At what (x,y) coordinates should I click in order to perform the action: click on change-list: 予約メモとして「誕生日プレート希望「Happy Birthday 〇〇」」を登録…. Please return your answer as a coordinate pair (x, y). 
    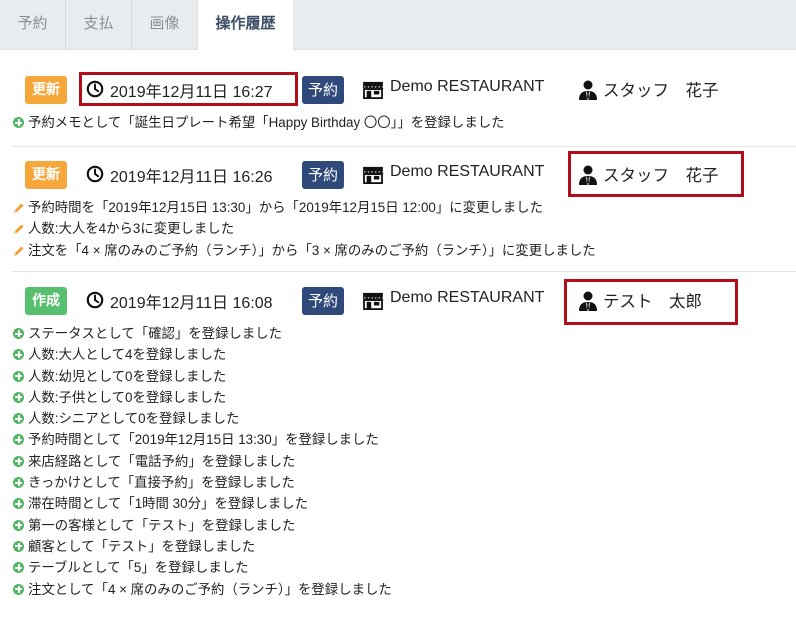
    Looking at the image, I should click on (404, 122).